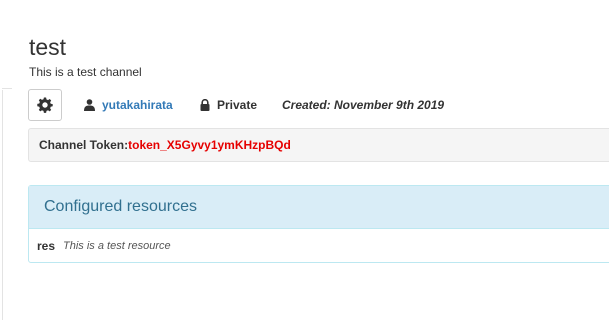  What do you see at coordinates (363, 105) in the screenshot?
I see `created-date: Created: November 9th 2019` at bounding box center [363, 105].